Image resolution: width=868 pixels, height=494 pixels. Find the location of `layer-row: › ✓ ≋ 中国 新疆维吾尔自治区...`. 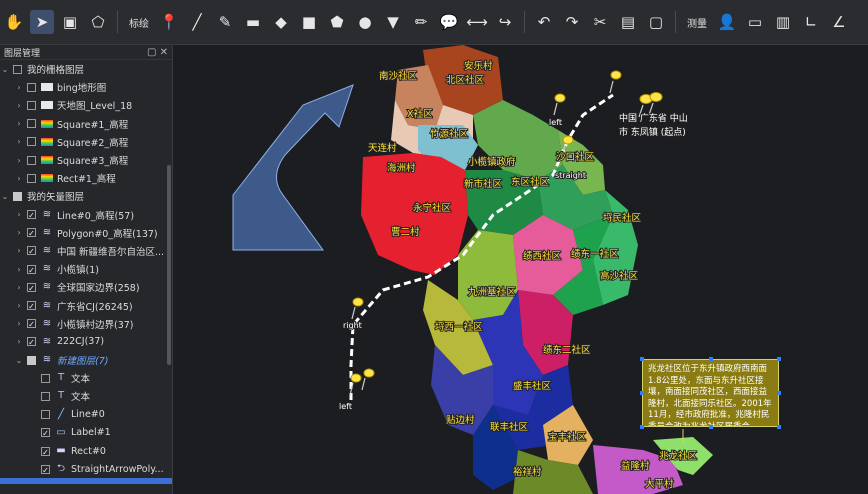

layer-row: › ✓ ≋ 中国 新疆维吾尔自治区... is located at coordinates (86, 251).